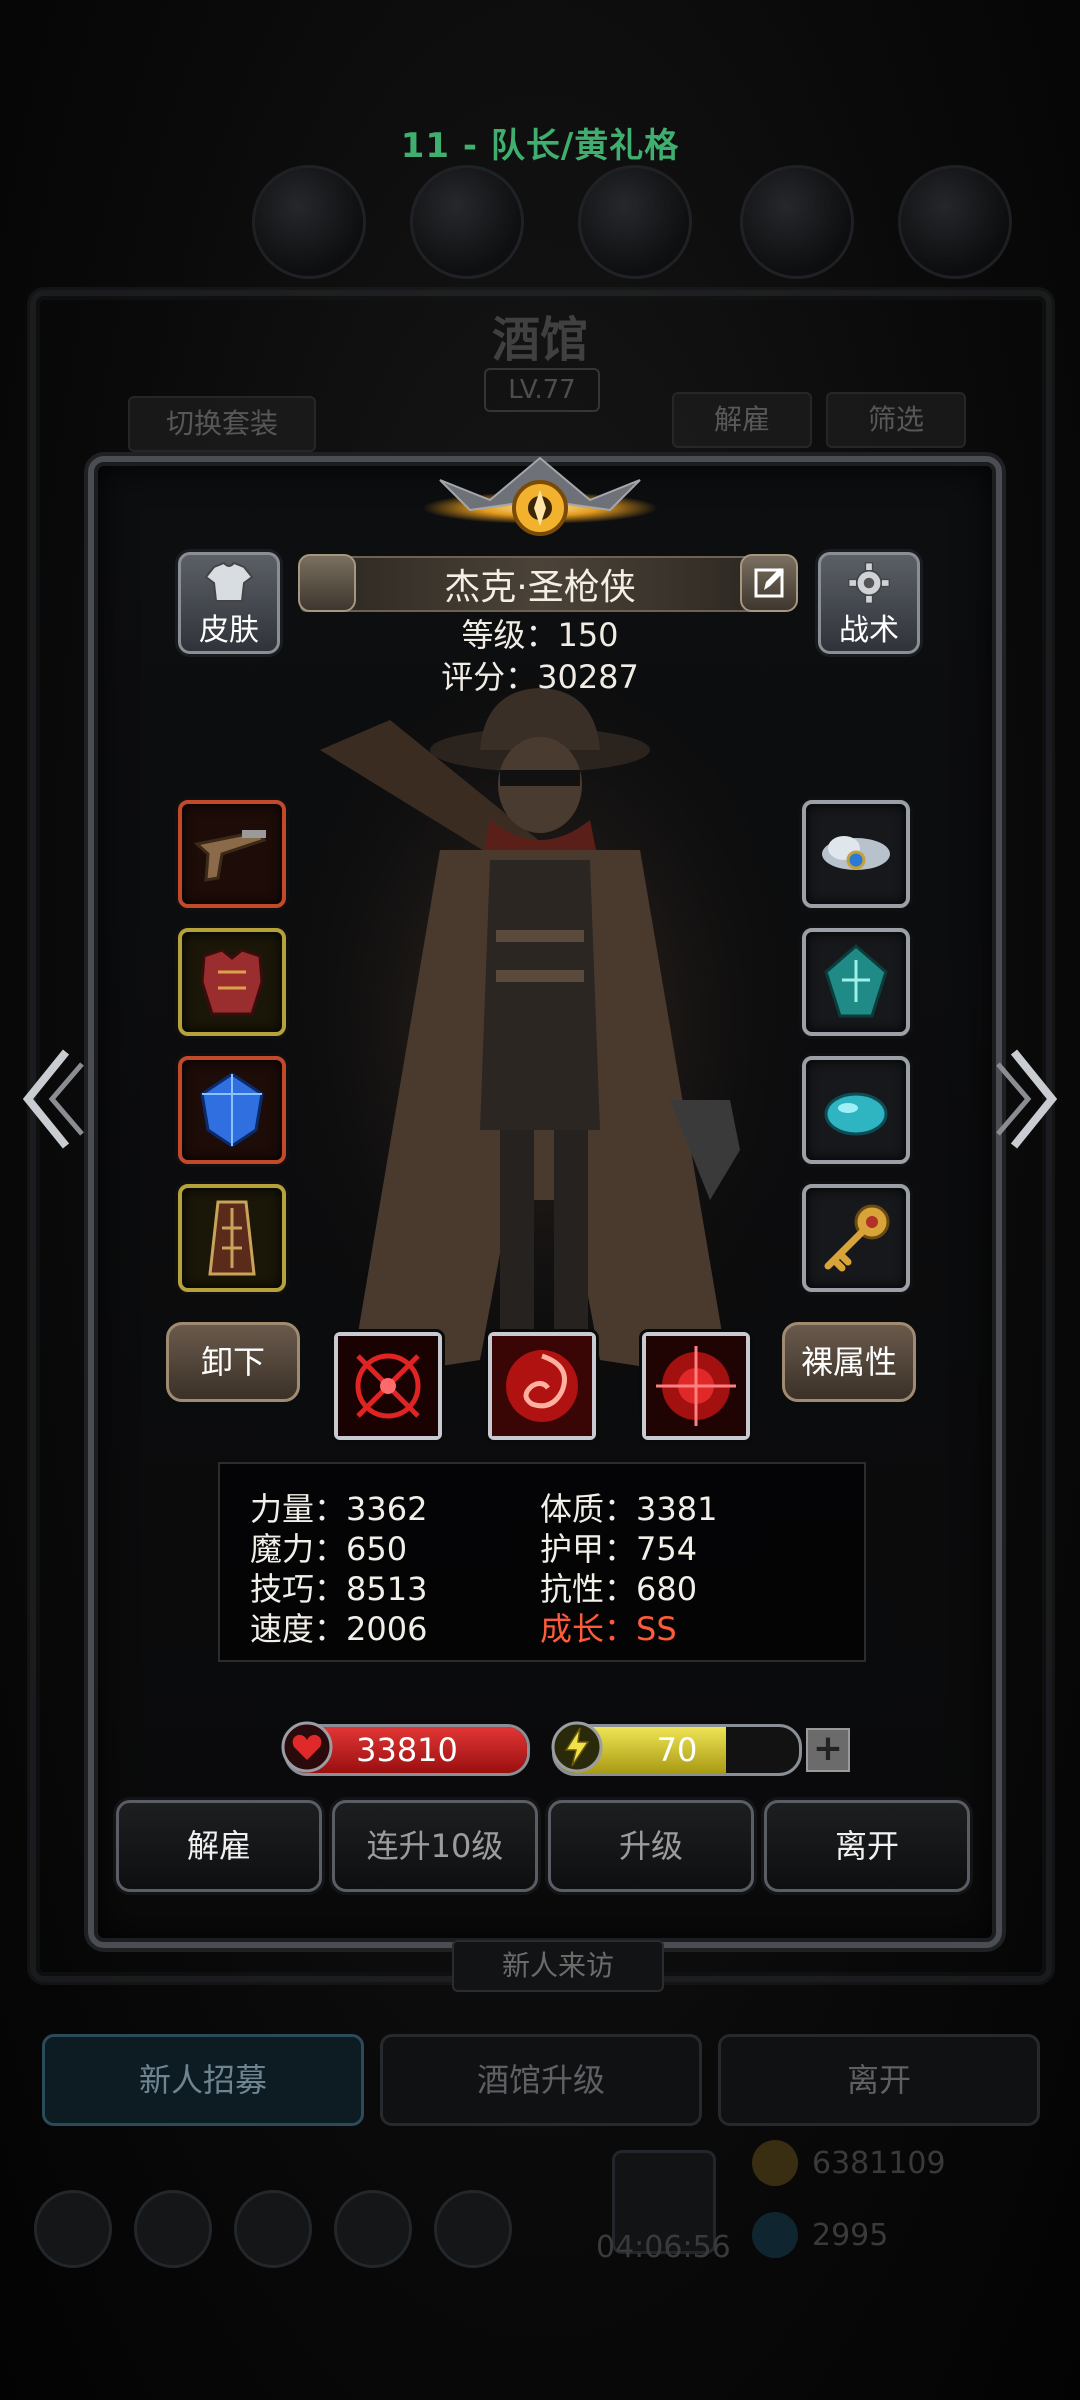  What do you see at coordinates (233, 1362) in the screenshot?
I see `unequip-button: 卸下` at bounding box center [233, 1362].